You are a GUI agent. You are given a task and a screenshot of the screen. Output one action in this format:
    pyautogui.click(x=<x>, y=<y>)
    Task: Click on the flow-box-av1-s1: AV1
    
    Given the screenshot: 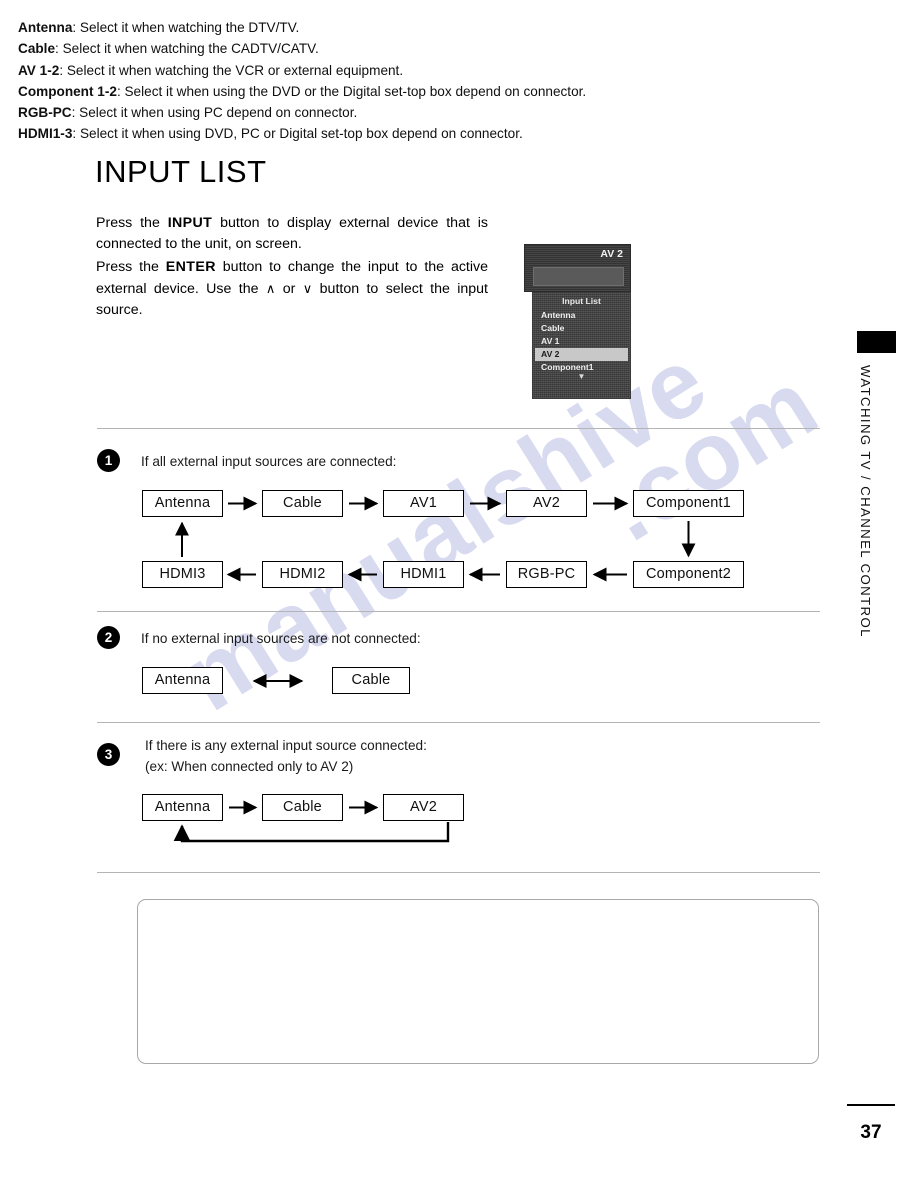 What is the action you would take?
    pyautogui.click(x=423, y=503)
    